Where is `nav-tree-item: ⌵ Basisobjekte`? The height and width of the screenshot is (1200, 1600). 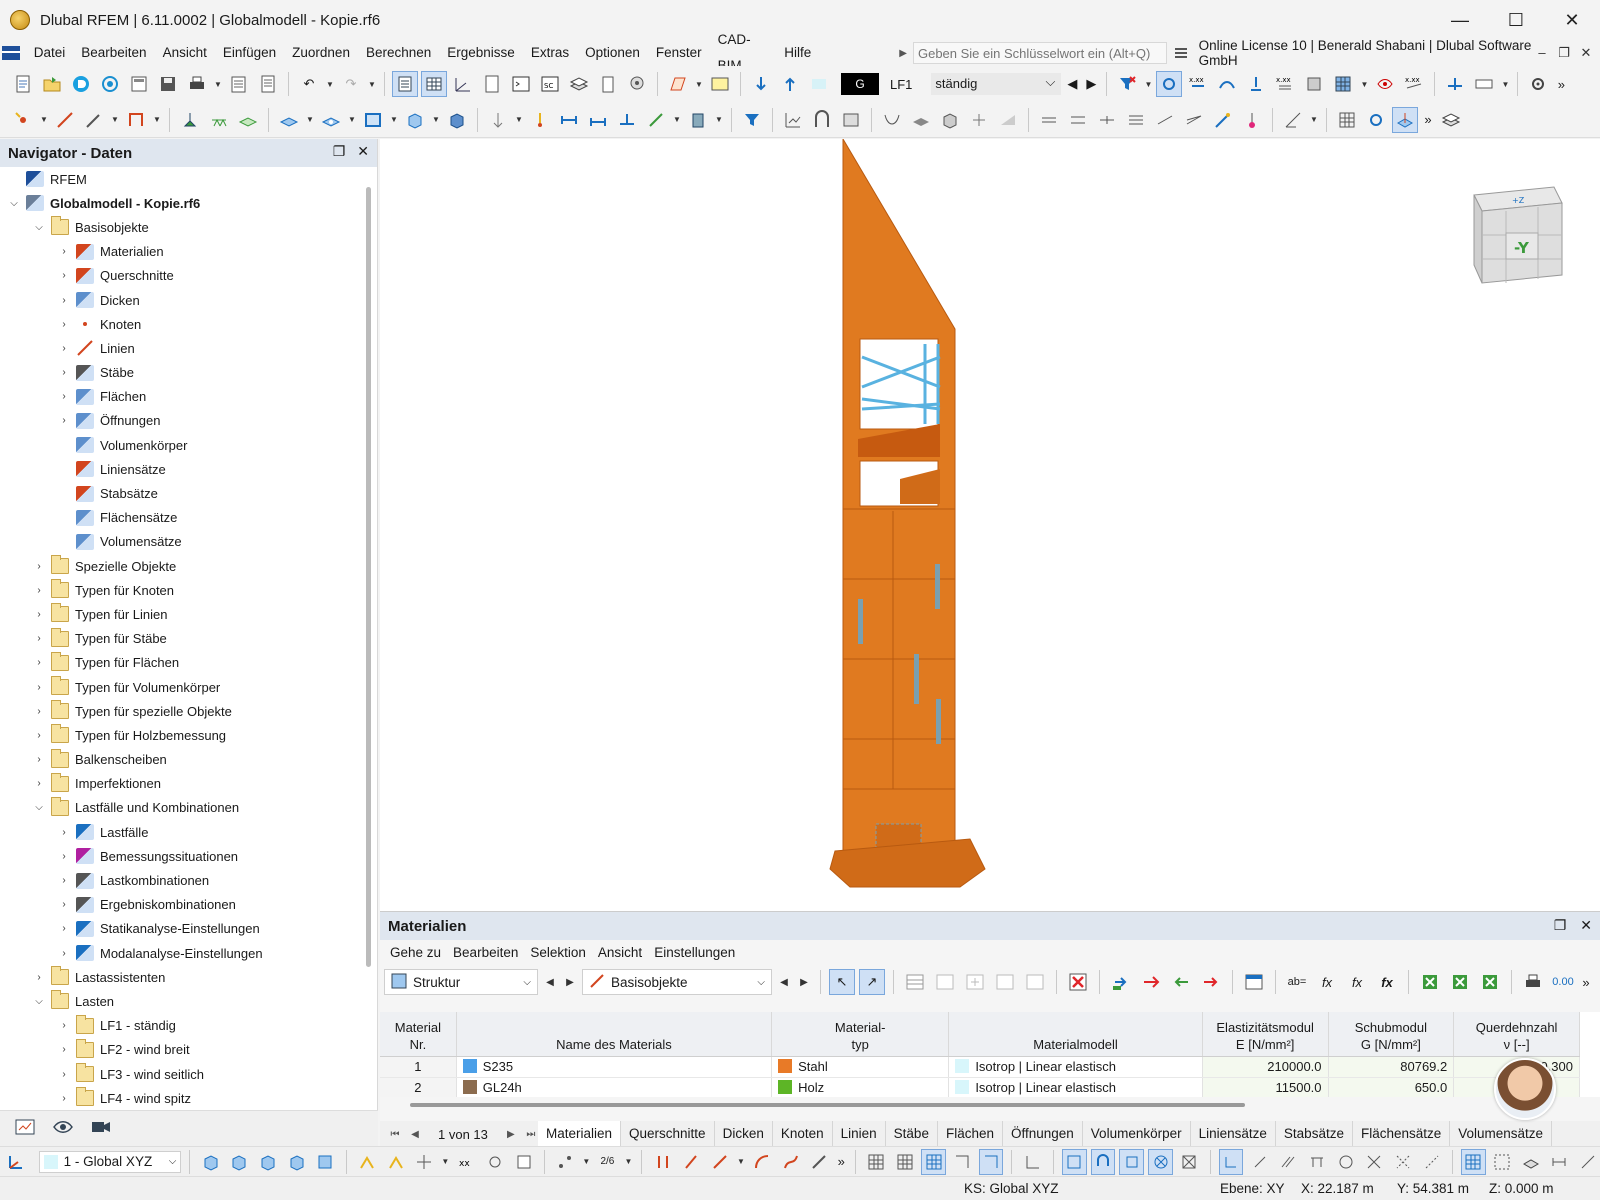 nav-tree-item: ⌵ Basisobjekte is located at coordinates (180, 227).